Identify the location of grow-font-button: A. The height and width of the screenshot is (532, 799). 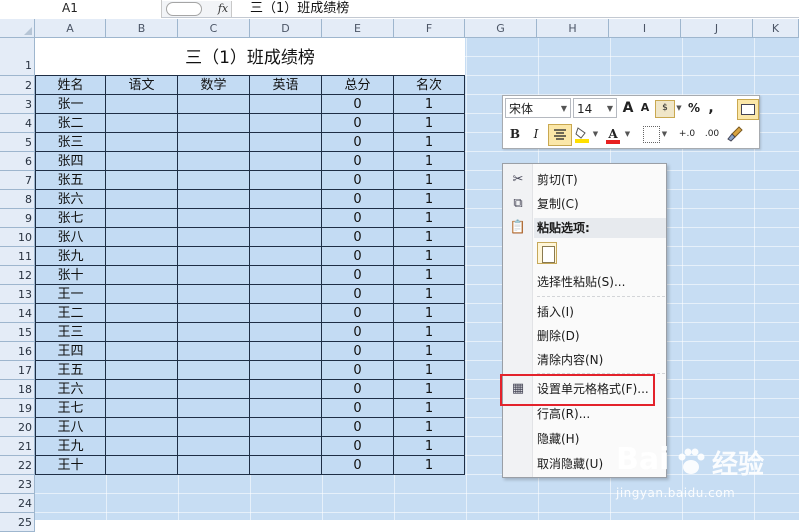
(628, 108).